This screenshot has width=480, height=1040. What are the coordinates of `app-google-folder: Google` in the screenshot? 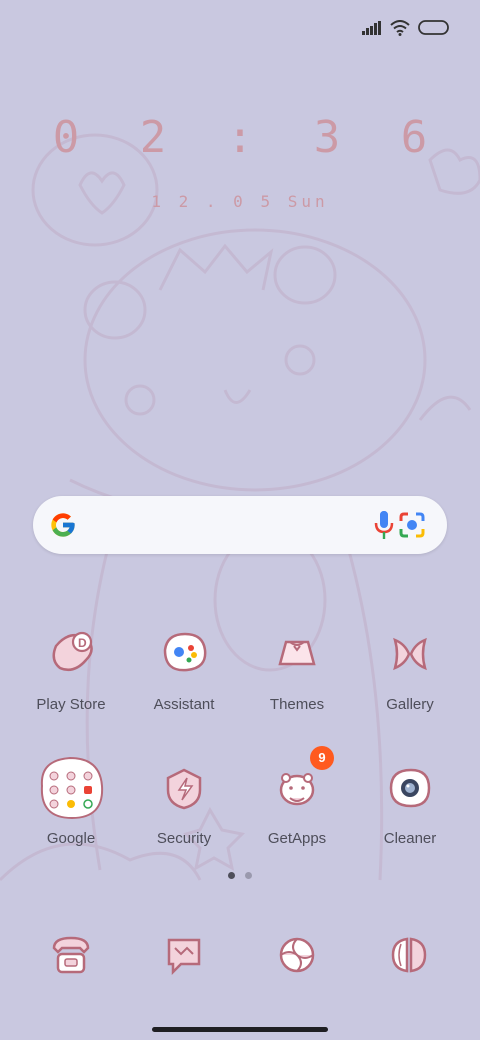 It's located at (71, 801).